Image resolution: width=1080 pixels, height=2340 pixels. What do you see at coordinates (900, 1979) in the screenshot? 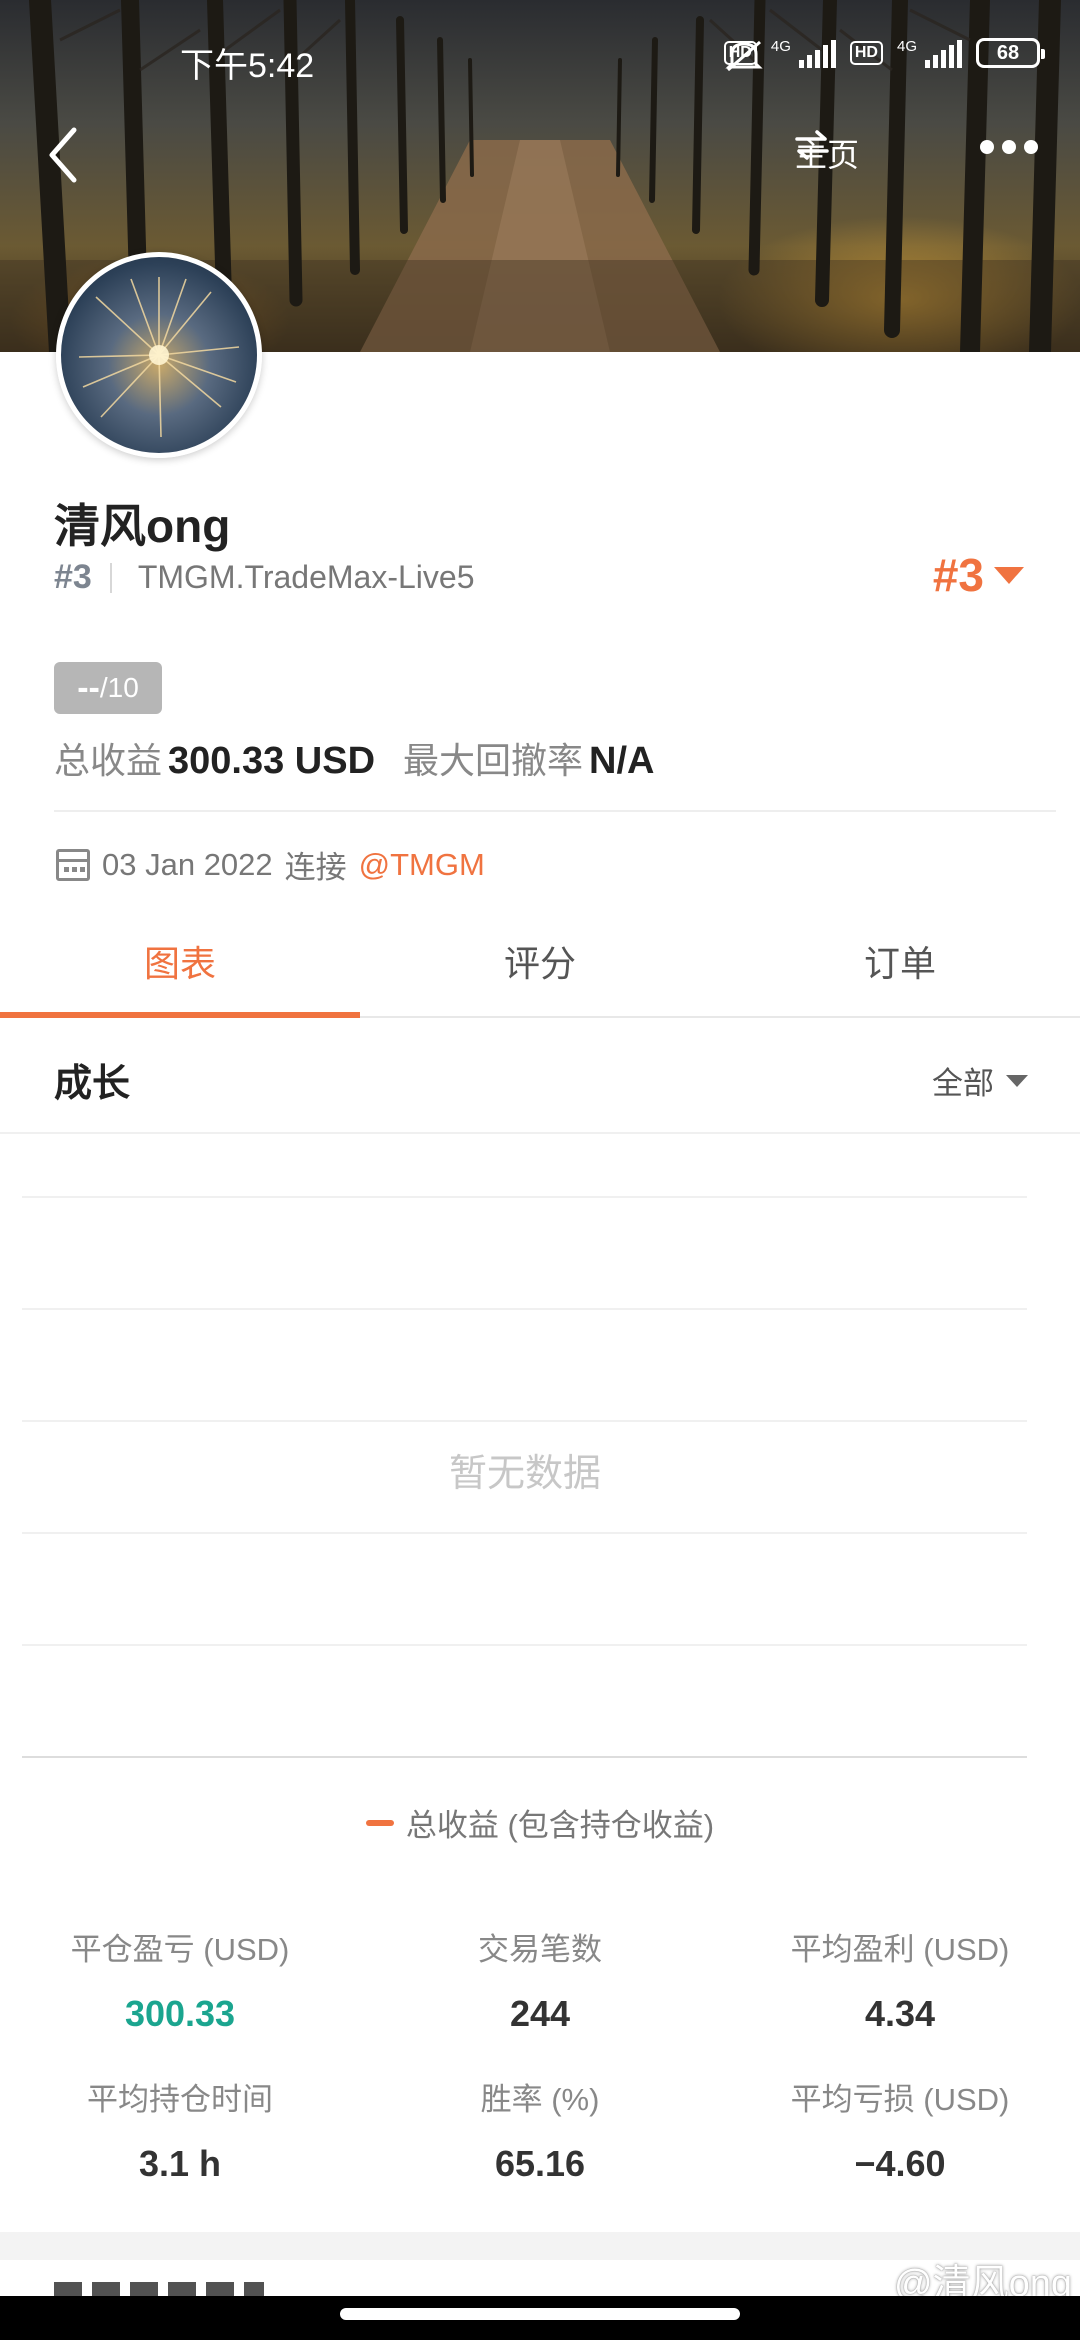
I see `stat-avg-profit: 平均盈利 (USD) 4.34` at bounding box center [900, 1979].